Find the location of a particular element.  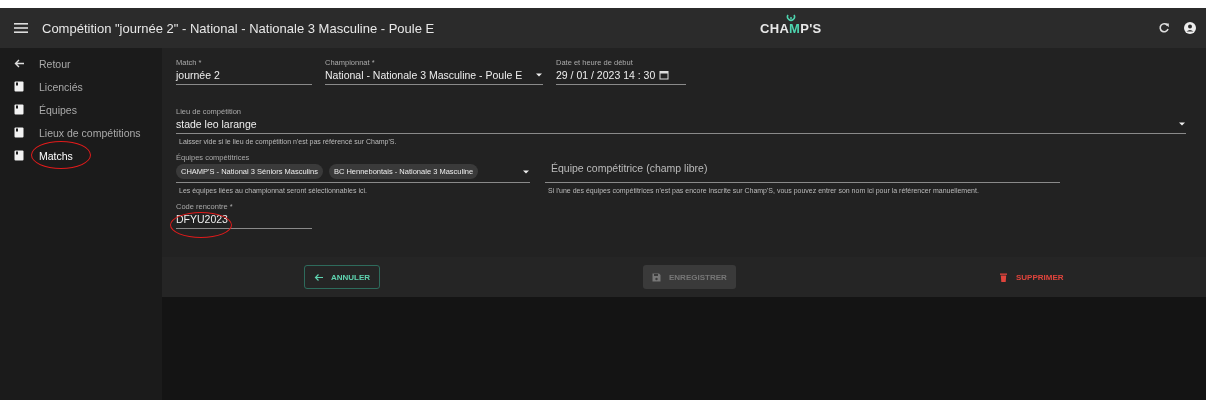

sidebar-item: Équipes is located at coordinates (58, 109).